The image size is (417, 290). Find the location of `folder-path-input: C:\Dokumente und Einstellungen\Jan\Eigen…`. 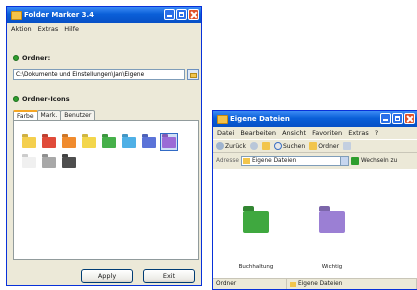

folder-path-input: C:\Dokumente und Einstellungen\Jan\Eigen… is located at coordinates (99, 74).